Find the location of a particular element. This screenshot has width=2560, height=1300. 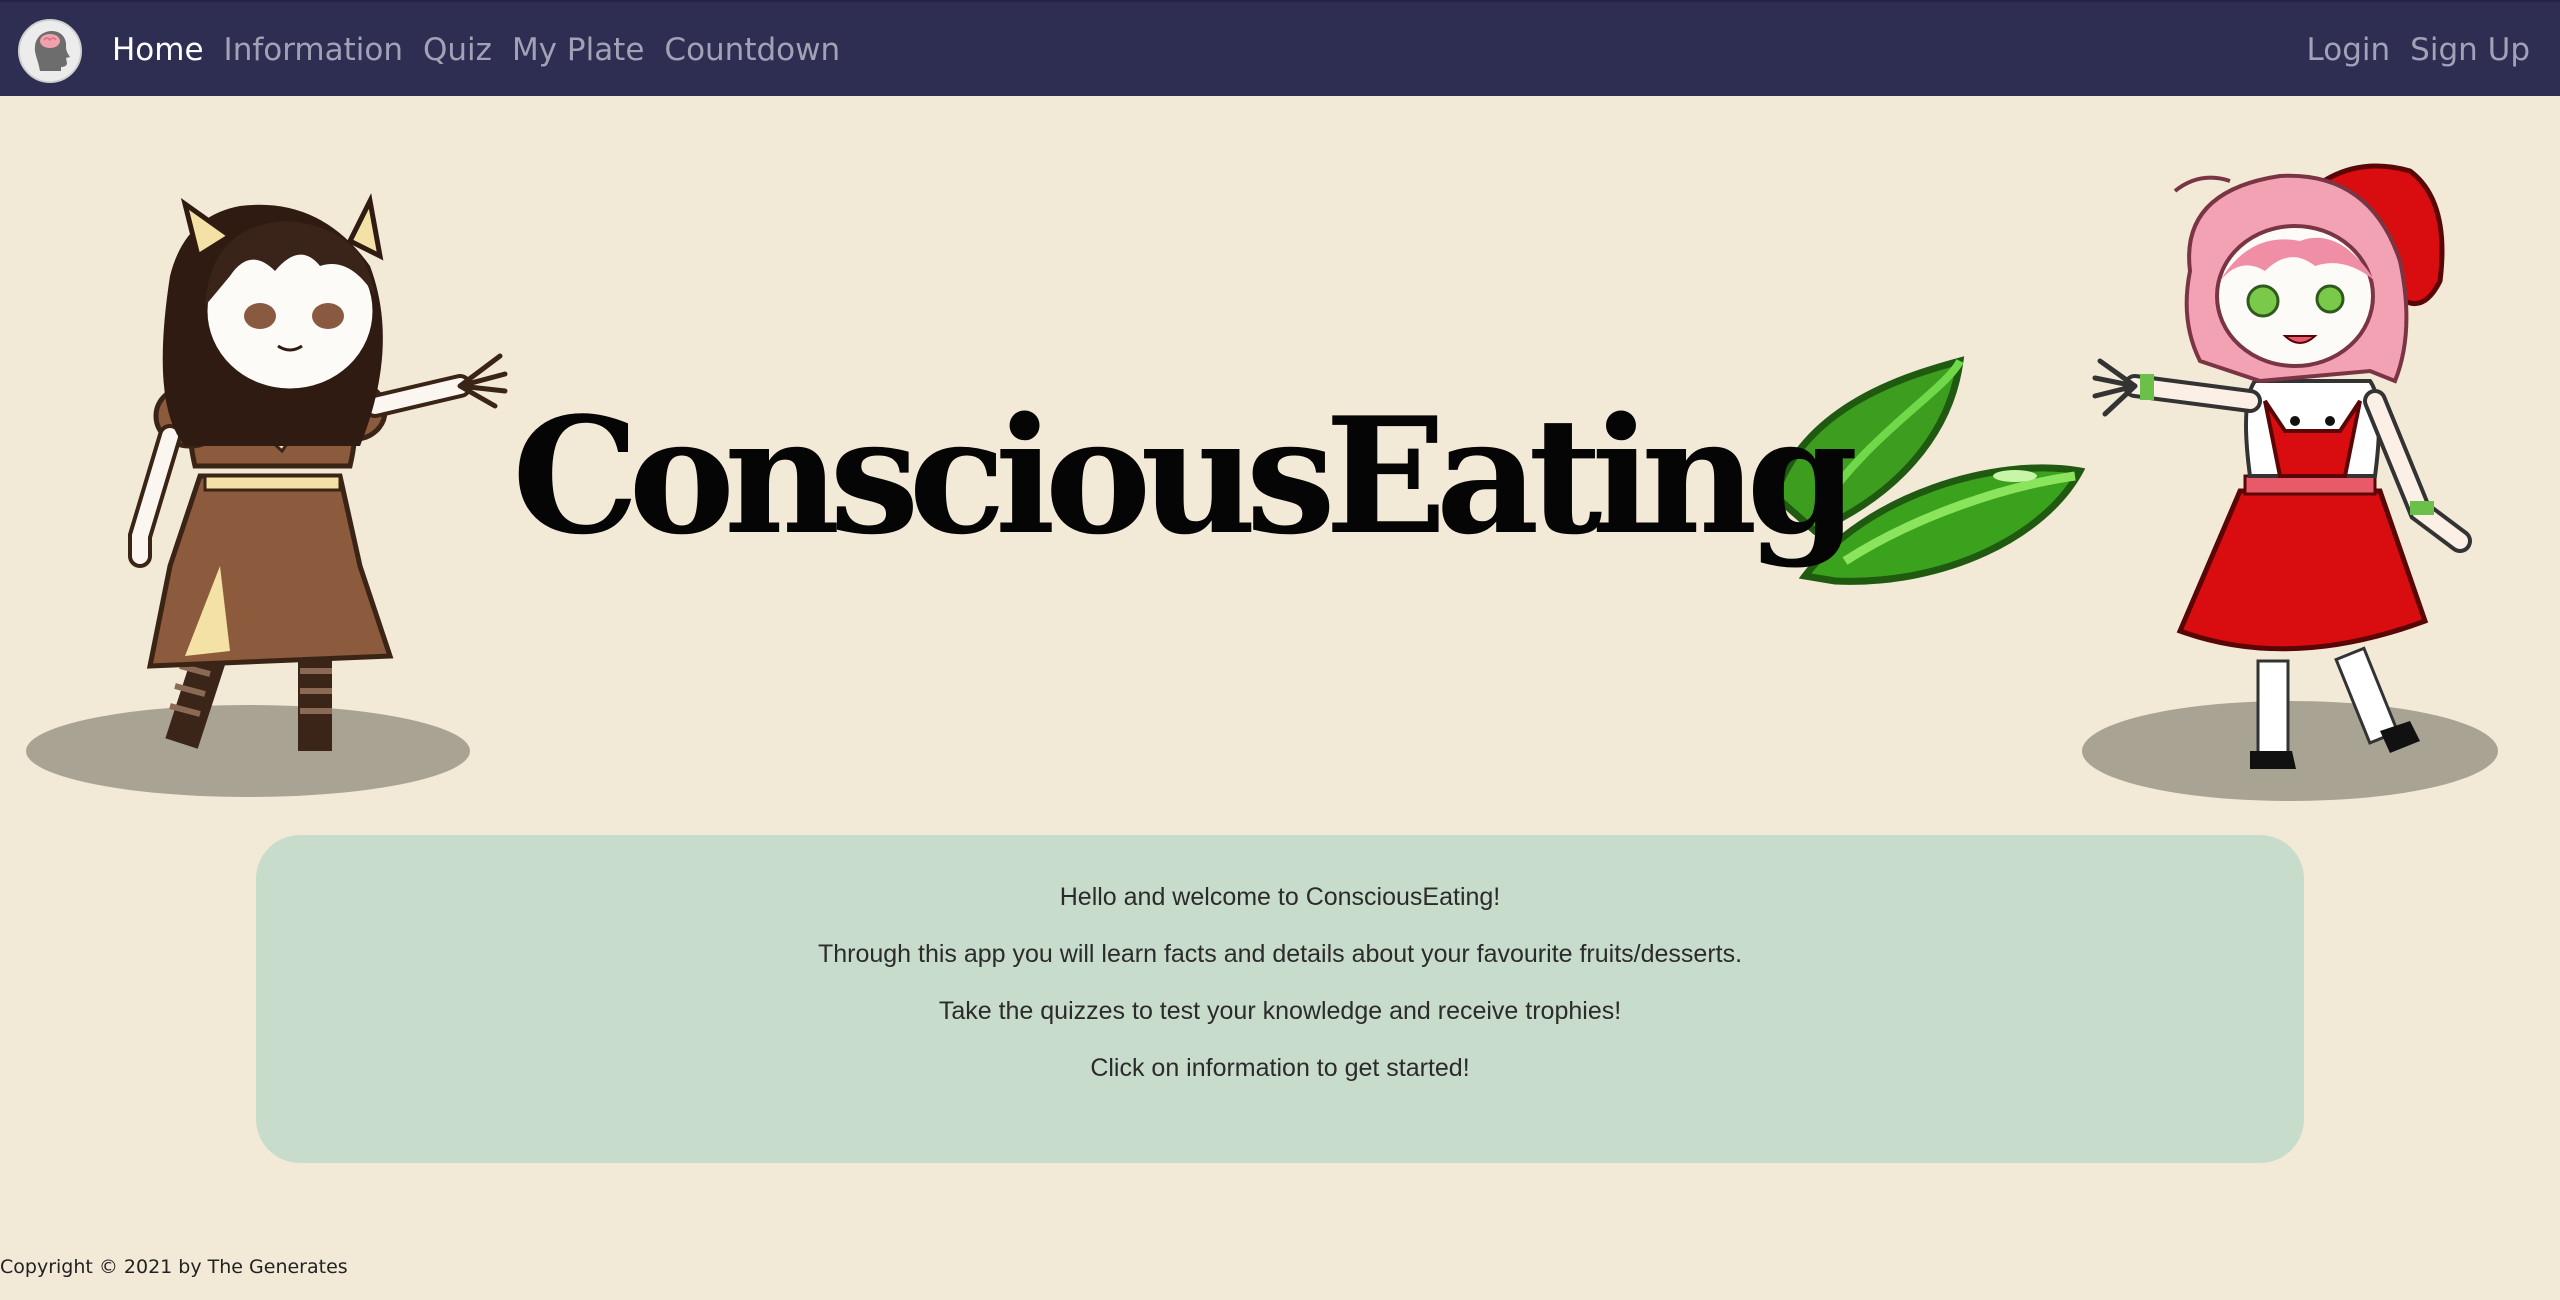

footer-copyright: Copyright © 2021 by The Generates is located at coordinates (174, 1267).